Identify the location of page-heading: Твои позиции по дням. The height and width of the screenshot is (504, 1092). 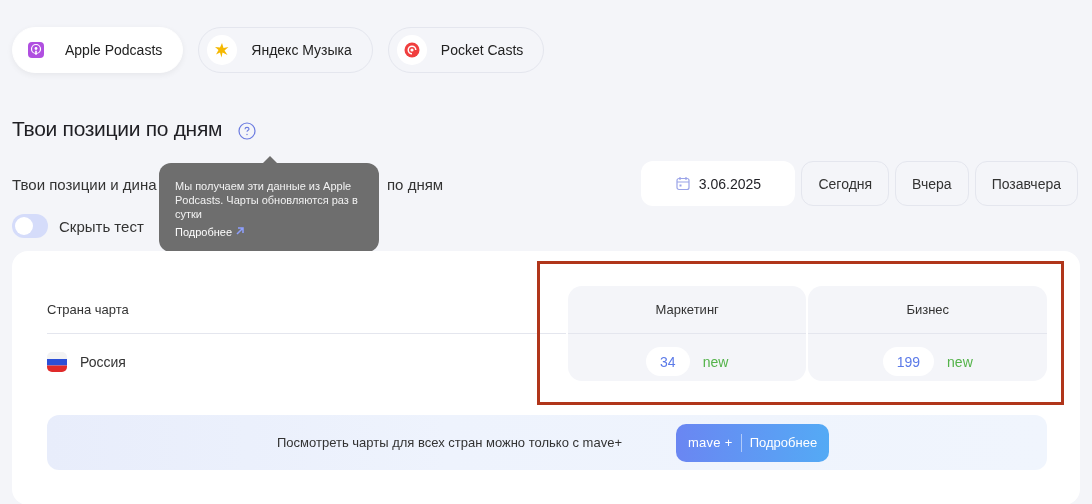
(117, 129).